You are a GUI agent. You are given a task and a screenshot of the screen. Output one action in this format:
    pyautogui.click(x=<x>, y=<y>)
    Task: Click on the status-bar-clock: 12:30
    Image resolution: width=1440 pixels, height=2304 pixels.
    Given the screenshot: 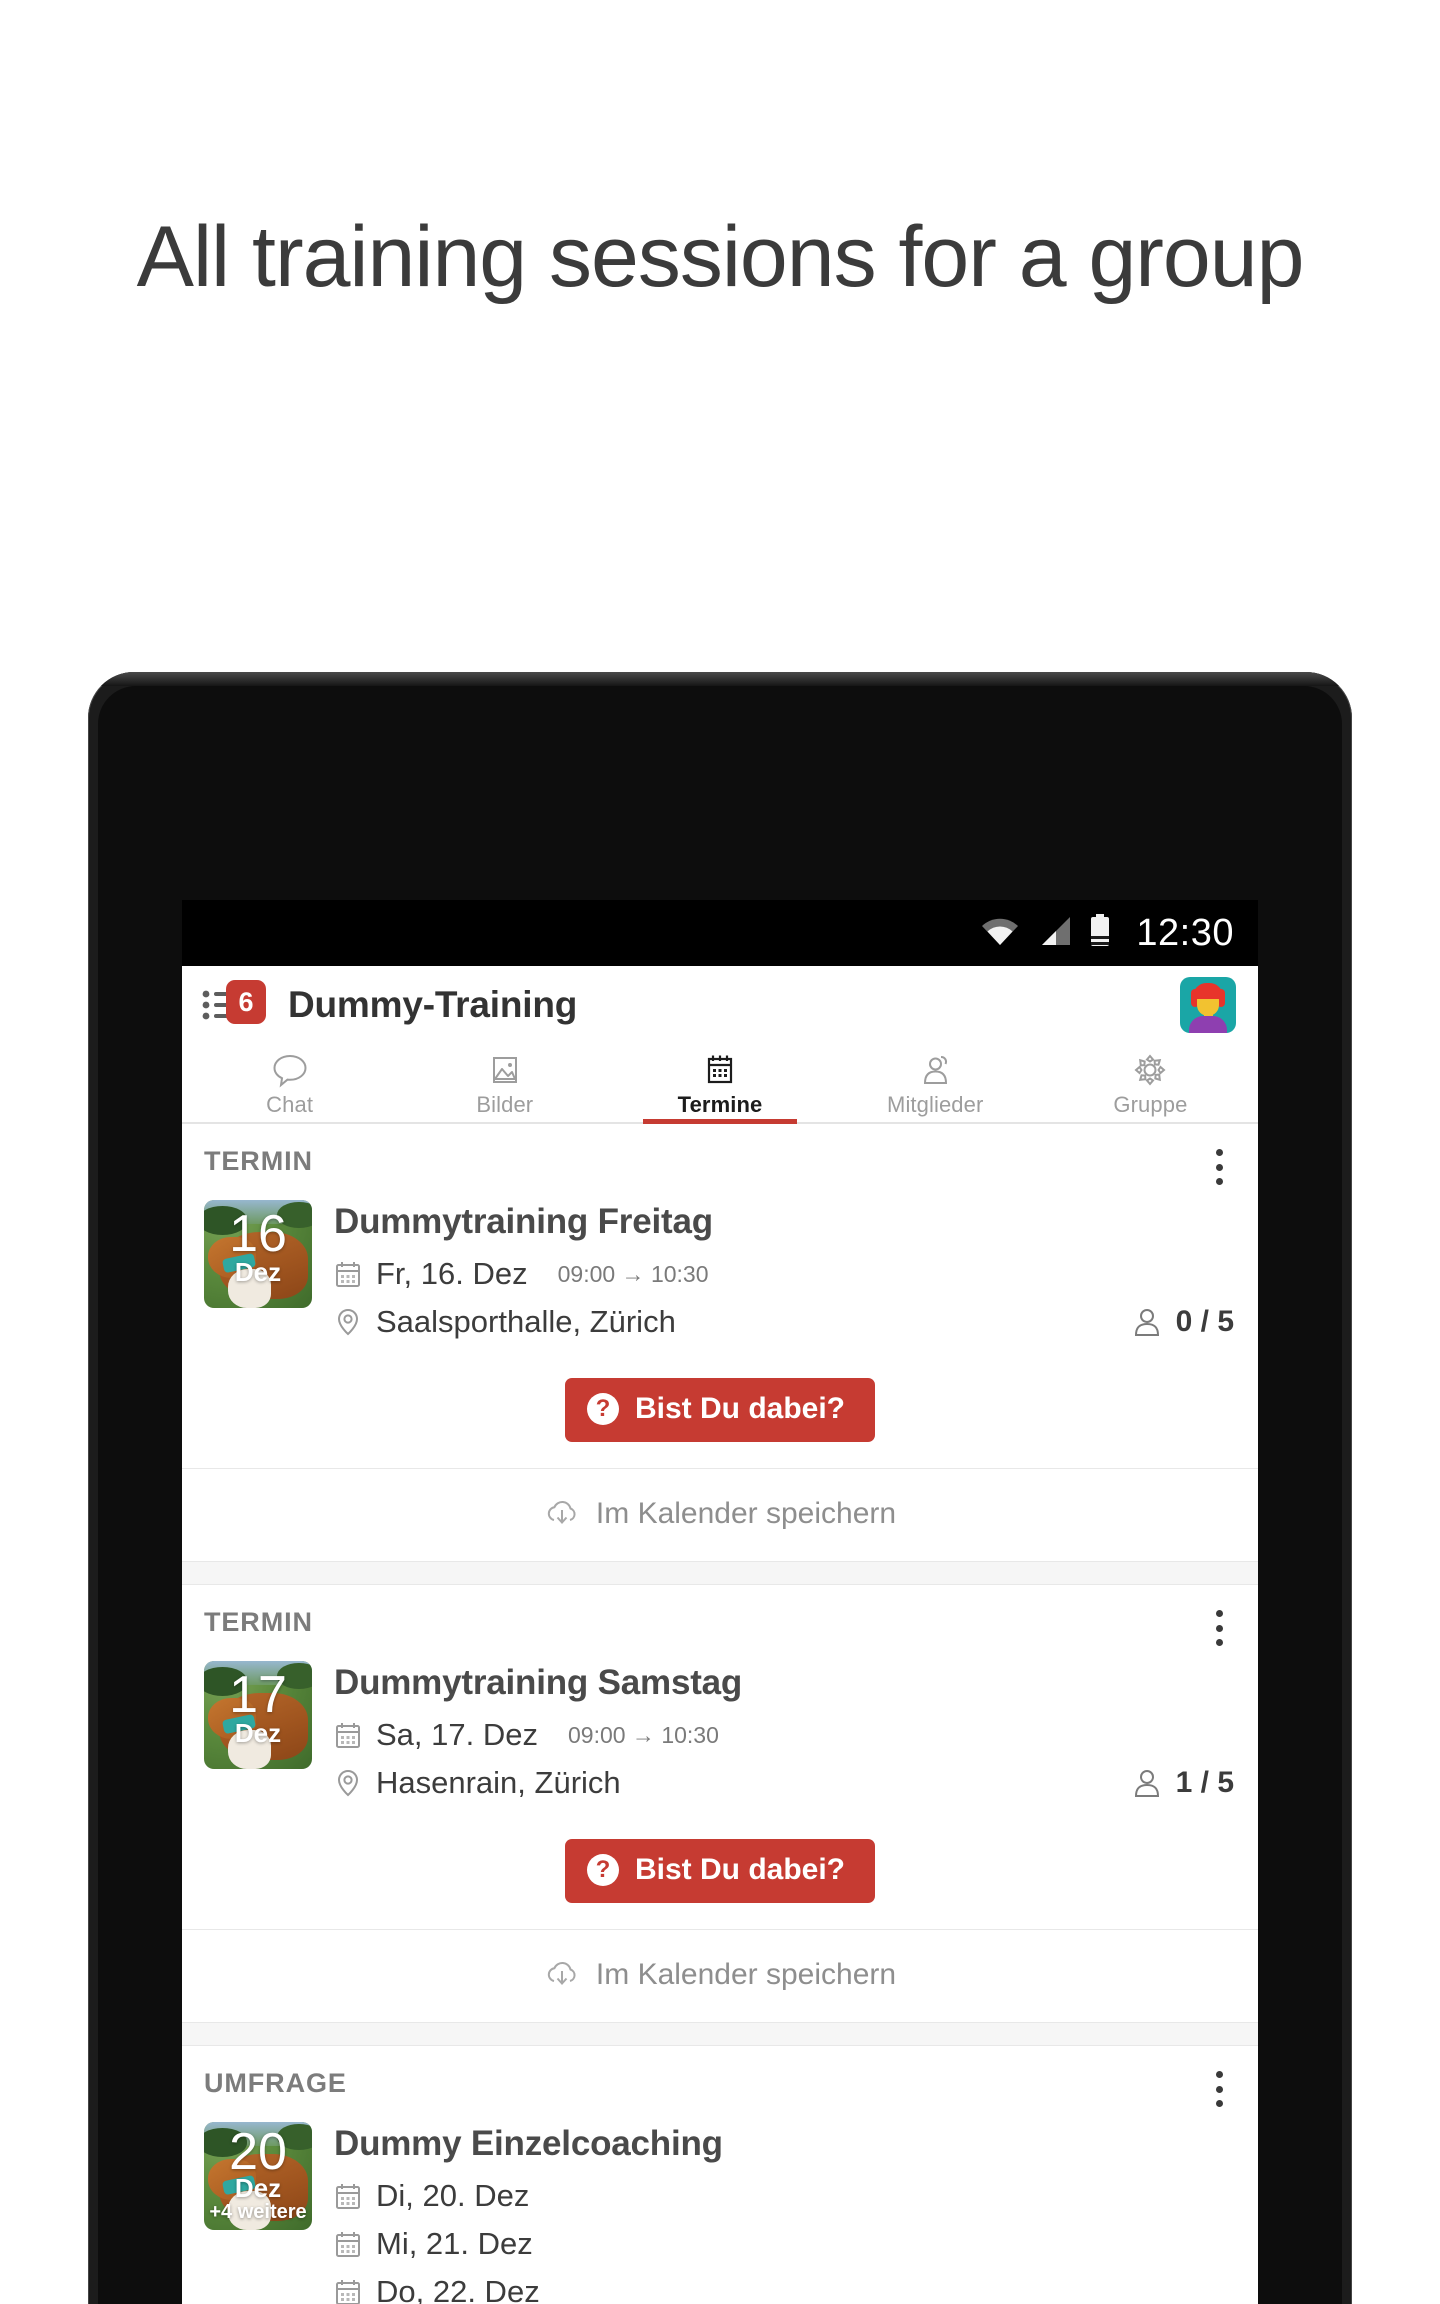 What is the action you would take?
    pyautogui.click(x=1185, y=932)
    